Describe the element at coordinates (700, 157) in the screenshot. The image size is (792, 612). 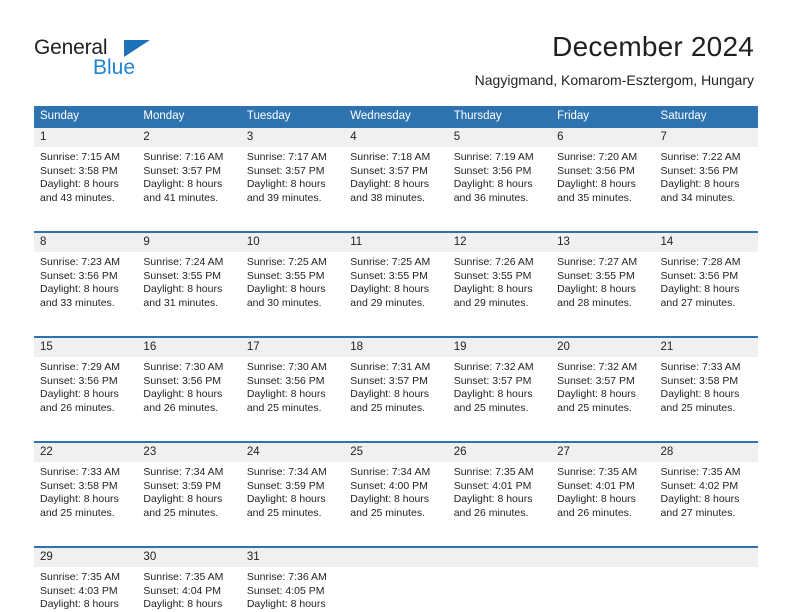
I see `sunrise-time: Sunrise: 7:22 AM` at that location.